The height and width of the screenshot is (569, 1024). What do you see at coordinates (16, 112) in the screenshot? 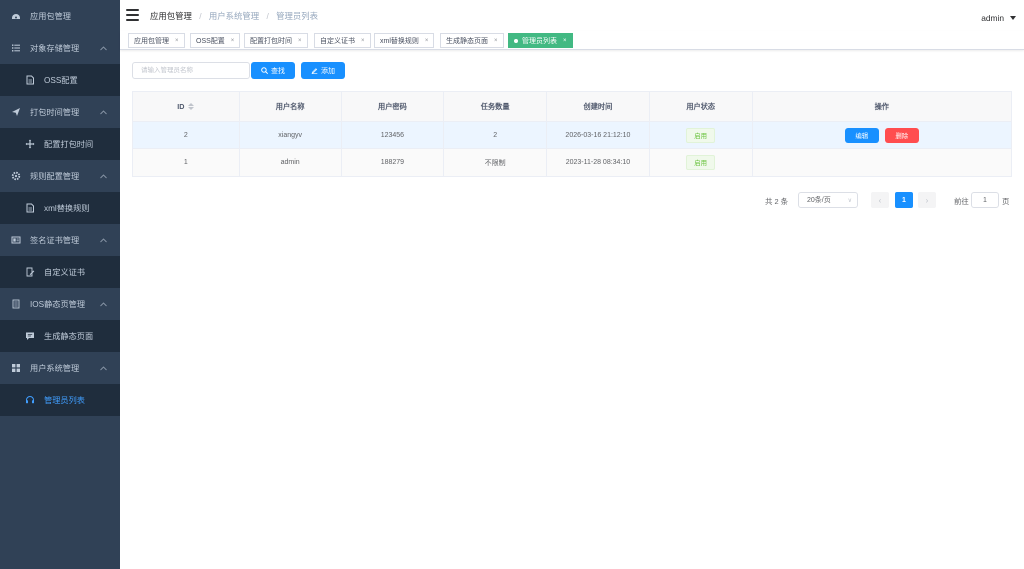
I see `paper-plane-icon` at bounding box center [16, 112].